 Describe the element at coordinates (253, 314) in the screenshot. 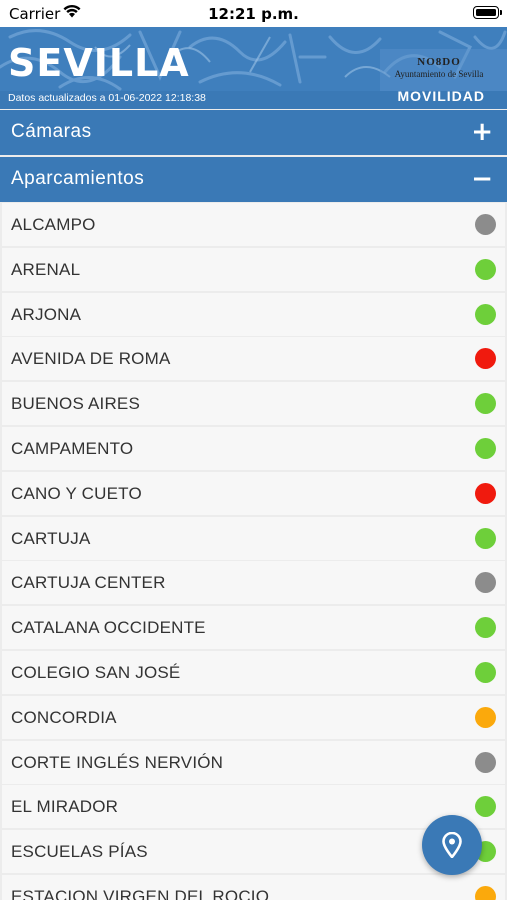

I see `parking-row: ARJONA` at that location.